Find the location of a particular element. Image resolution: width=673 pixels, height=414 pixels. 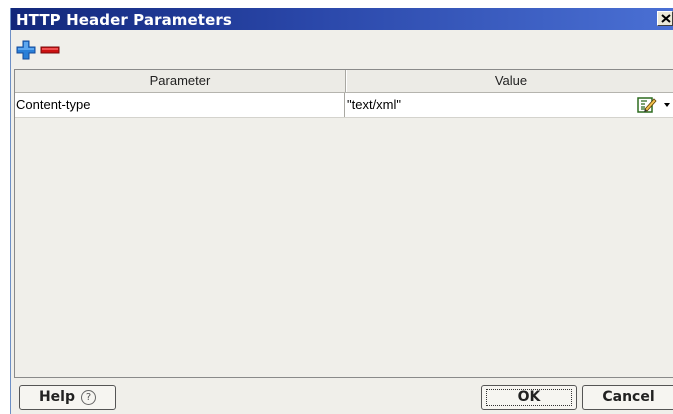

ok-button: OK is located at coordinates (529, 397).